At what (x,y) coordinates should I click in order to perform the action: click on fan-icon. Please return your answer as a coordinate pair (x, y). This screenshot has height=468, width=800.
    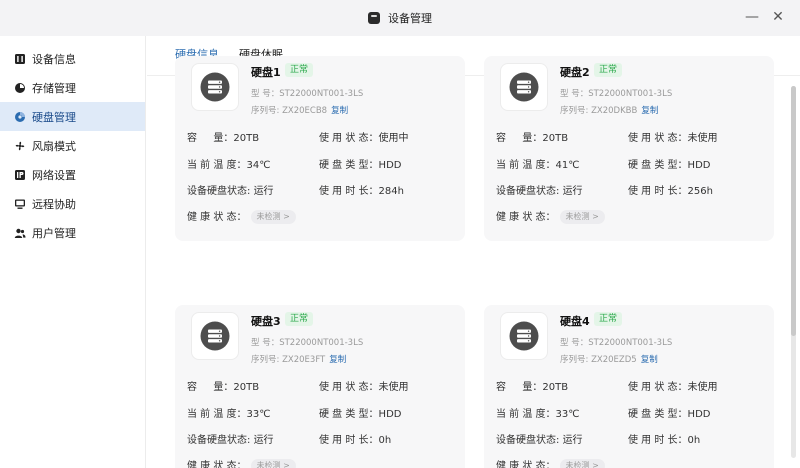
    Looking at the image, I should click on (20, 146).